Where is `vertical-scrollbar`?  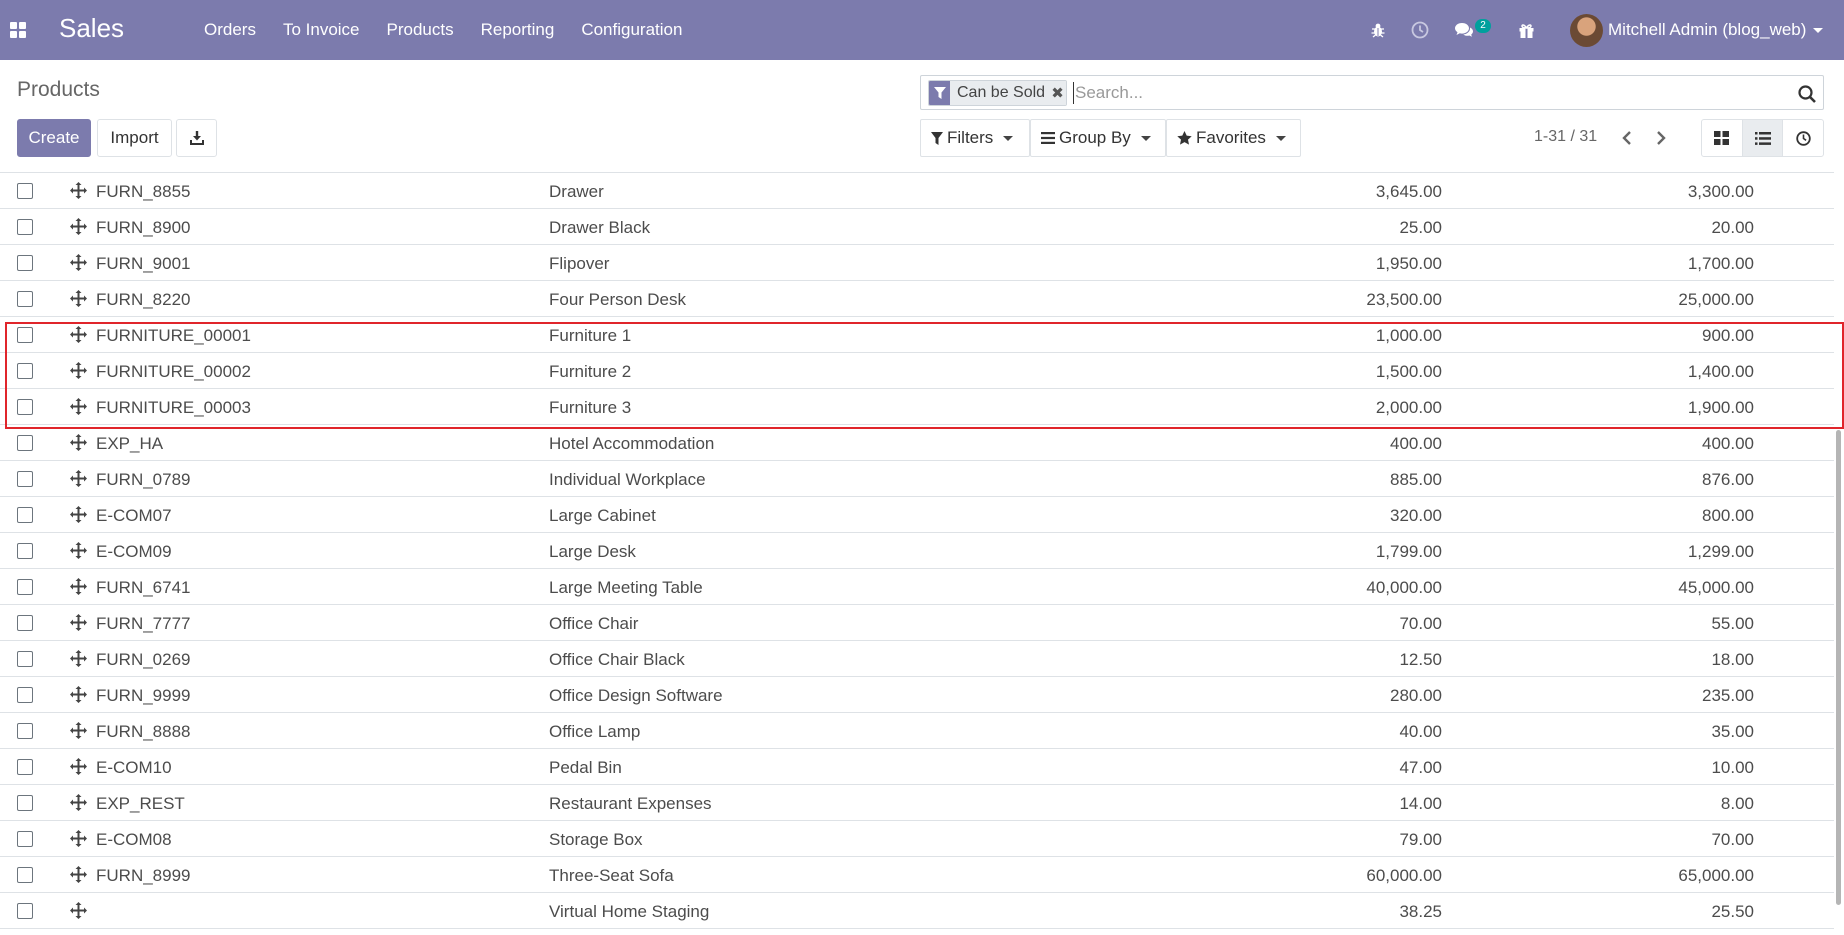
vertical-scrollbar is located at coordinates (1838, 667).